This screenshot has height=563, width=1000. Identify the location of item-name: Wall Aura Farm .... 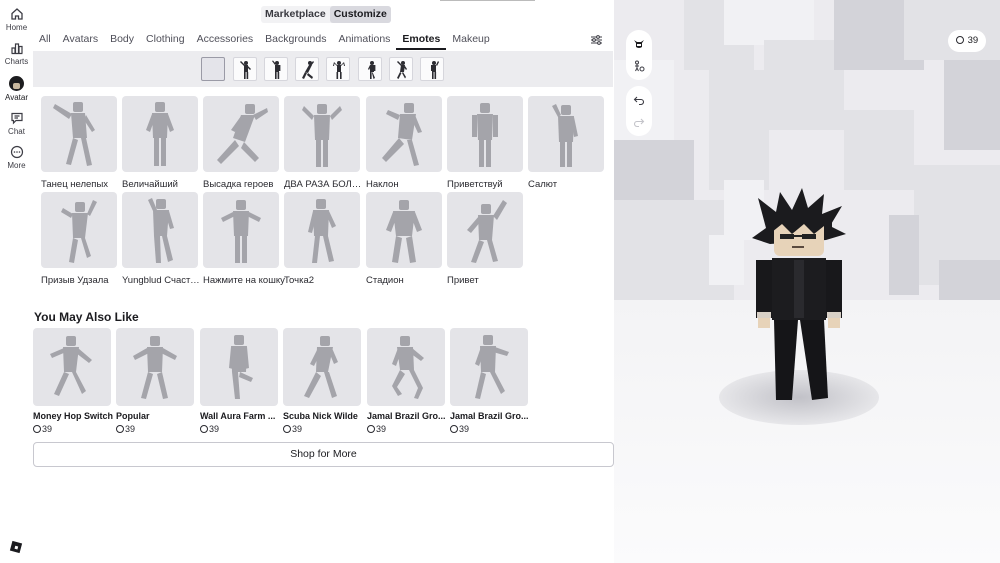
(238, 416).